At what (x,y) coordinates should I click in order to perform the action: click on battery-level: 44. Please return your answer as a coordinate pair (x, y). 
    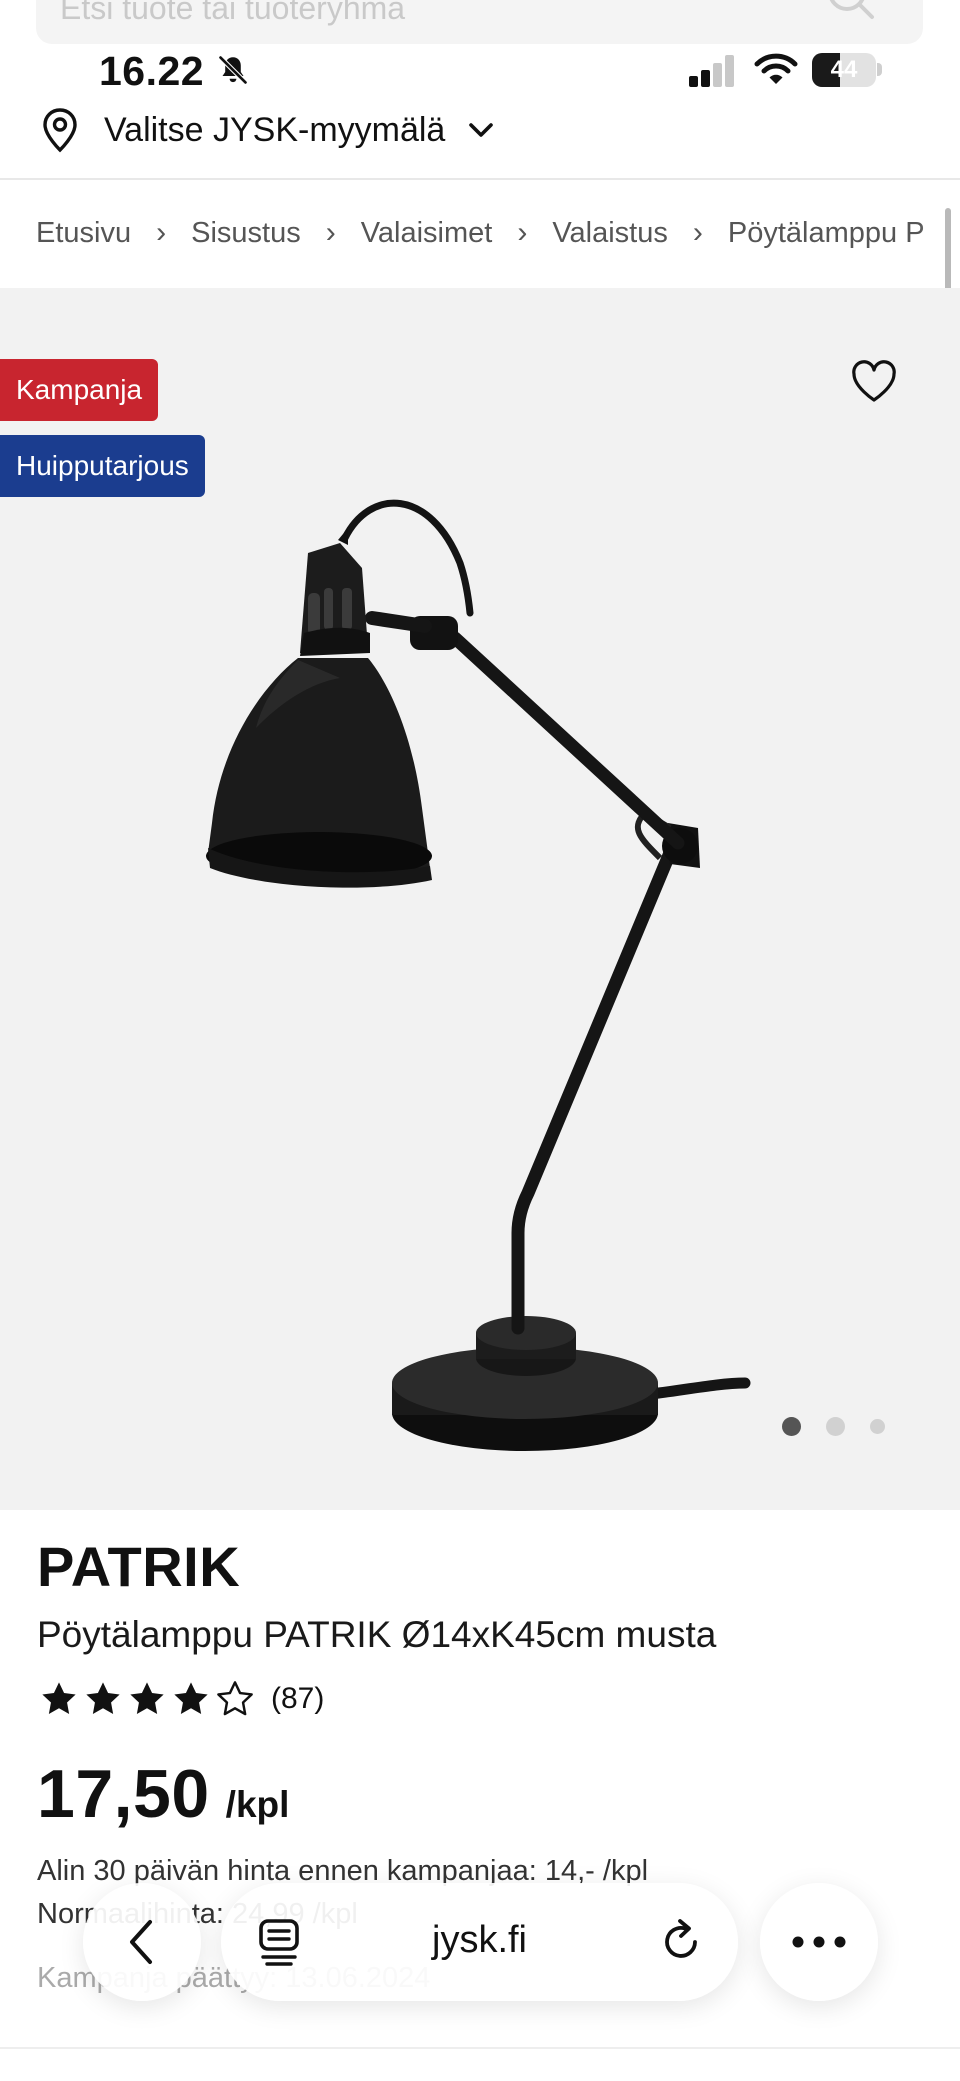
    Looking at the image, I should click on (844, 69).